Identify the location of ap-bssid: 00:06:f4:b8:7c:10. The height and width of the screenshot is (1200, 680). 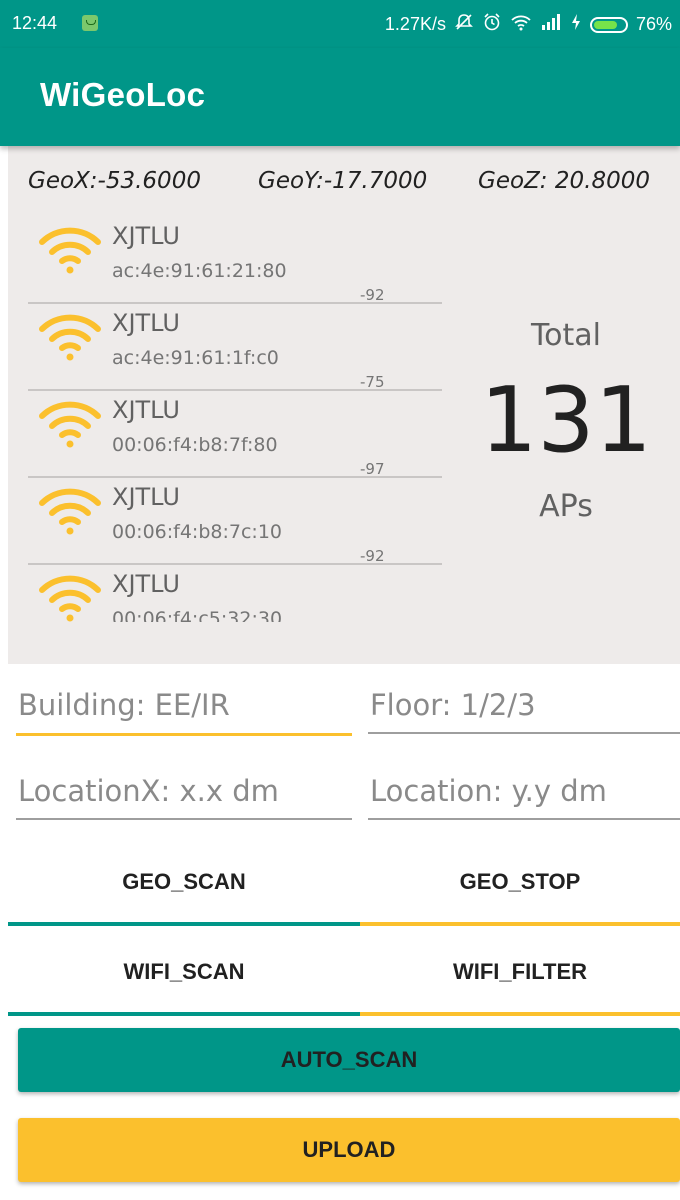
(197, 532).